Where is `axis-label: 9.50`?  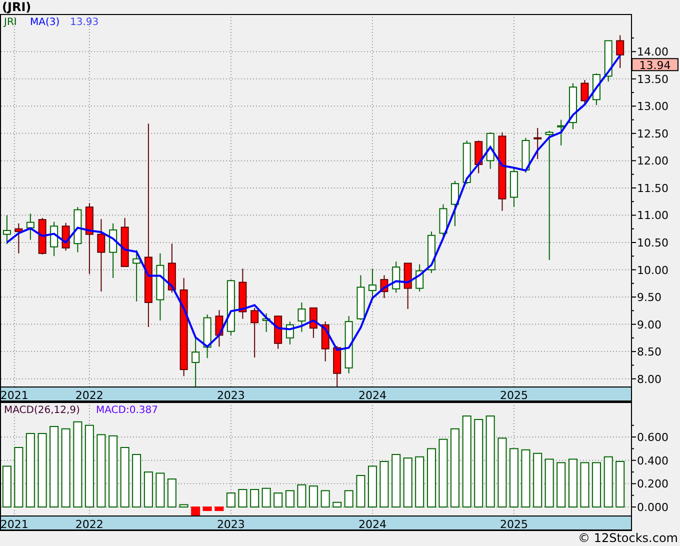
axis-label: 9.50 is located at coordinates (649, 297).